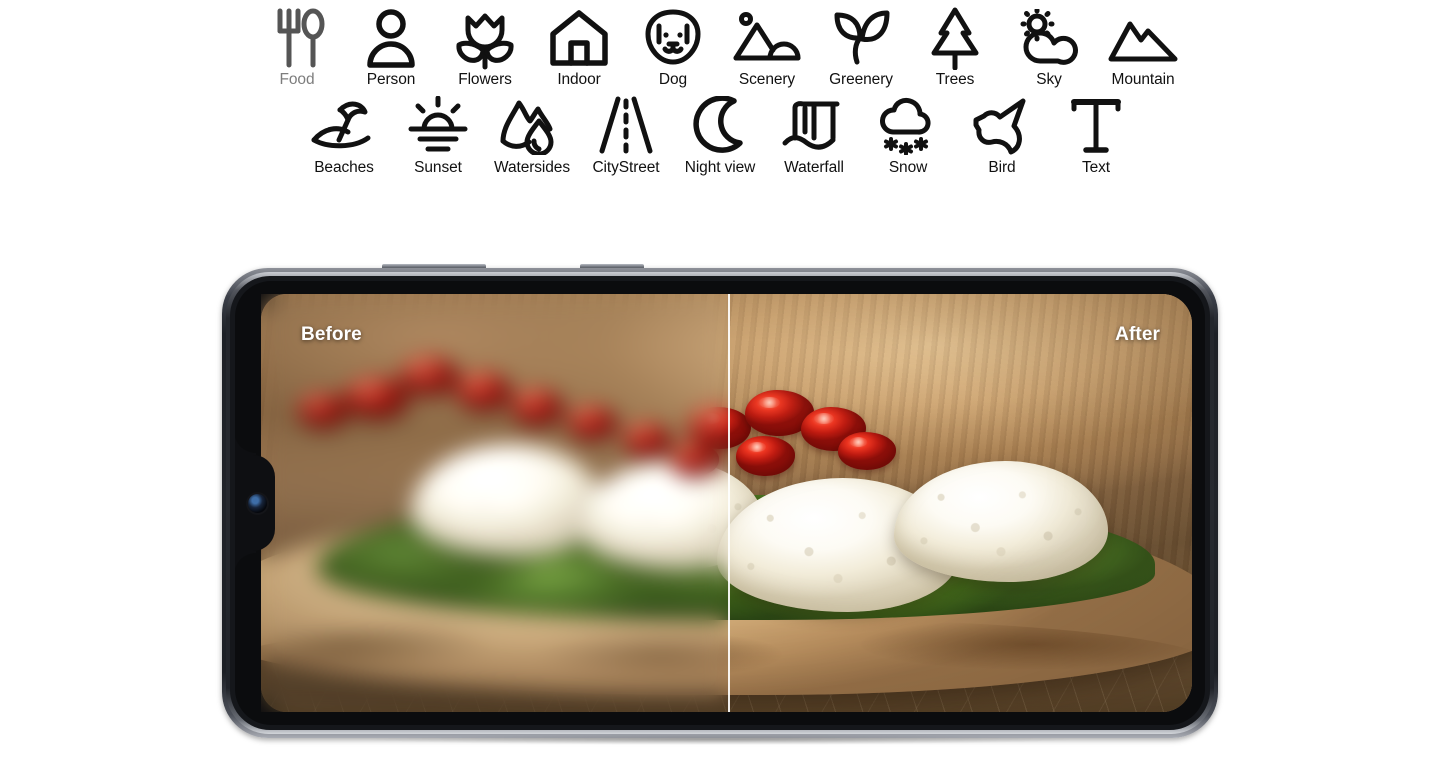  What do you see at coordinates (485, 38) in the screenshot?
I see `tulip-icon` at bounding box center [485, 38].